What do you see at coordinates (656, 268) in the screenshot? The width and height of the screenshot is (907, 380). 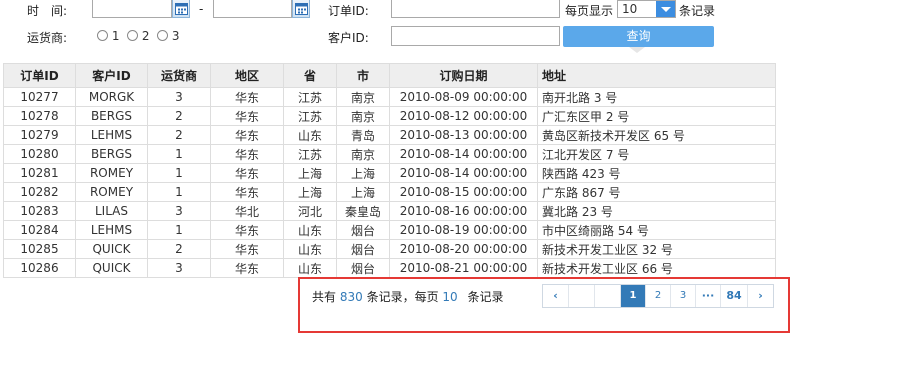 I see `table-cell: 新技术开发工业区 66 号` at bounding box center [656, 268].